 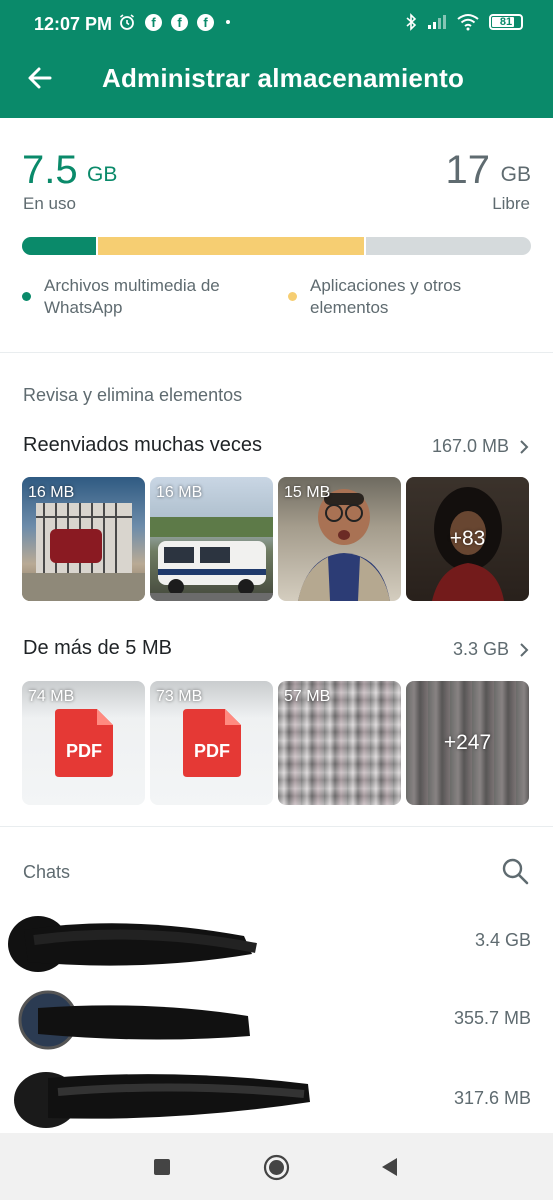 What do you see at coordinates (492, 1018) in the screenshot?
I see `chat-storage-size: 355.7 MB` at bounding box center [492, 1018].